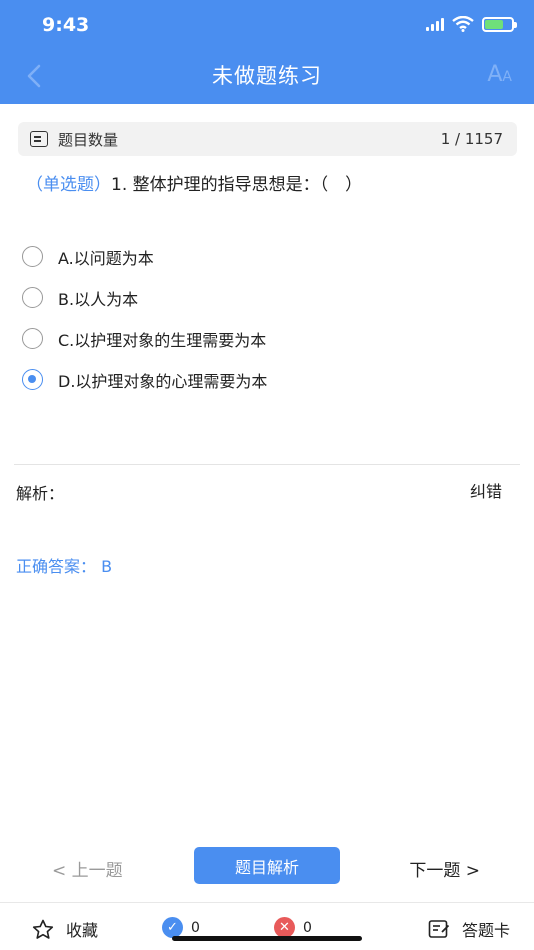 The width and height of the screenshot is (534, 950). I want to click on question-analysis-button: 题目解析, so click(267, 865).